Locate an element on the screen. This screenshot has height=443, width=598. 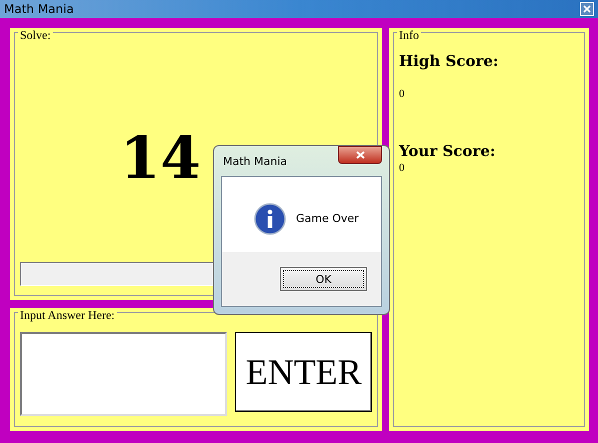
math-problem: 14 is located at coordinates (160, 158).